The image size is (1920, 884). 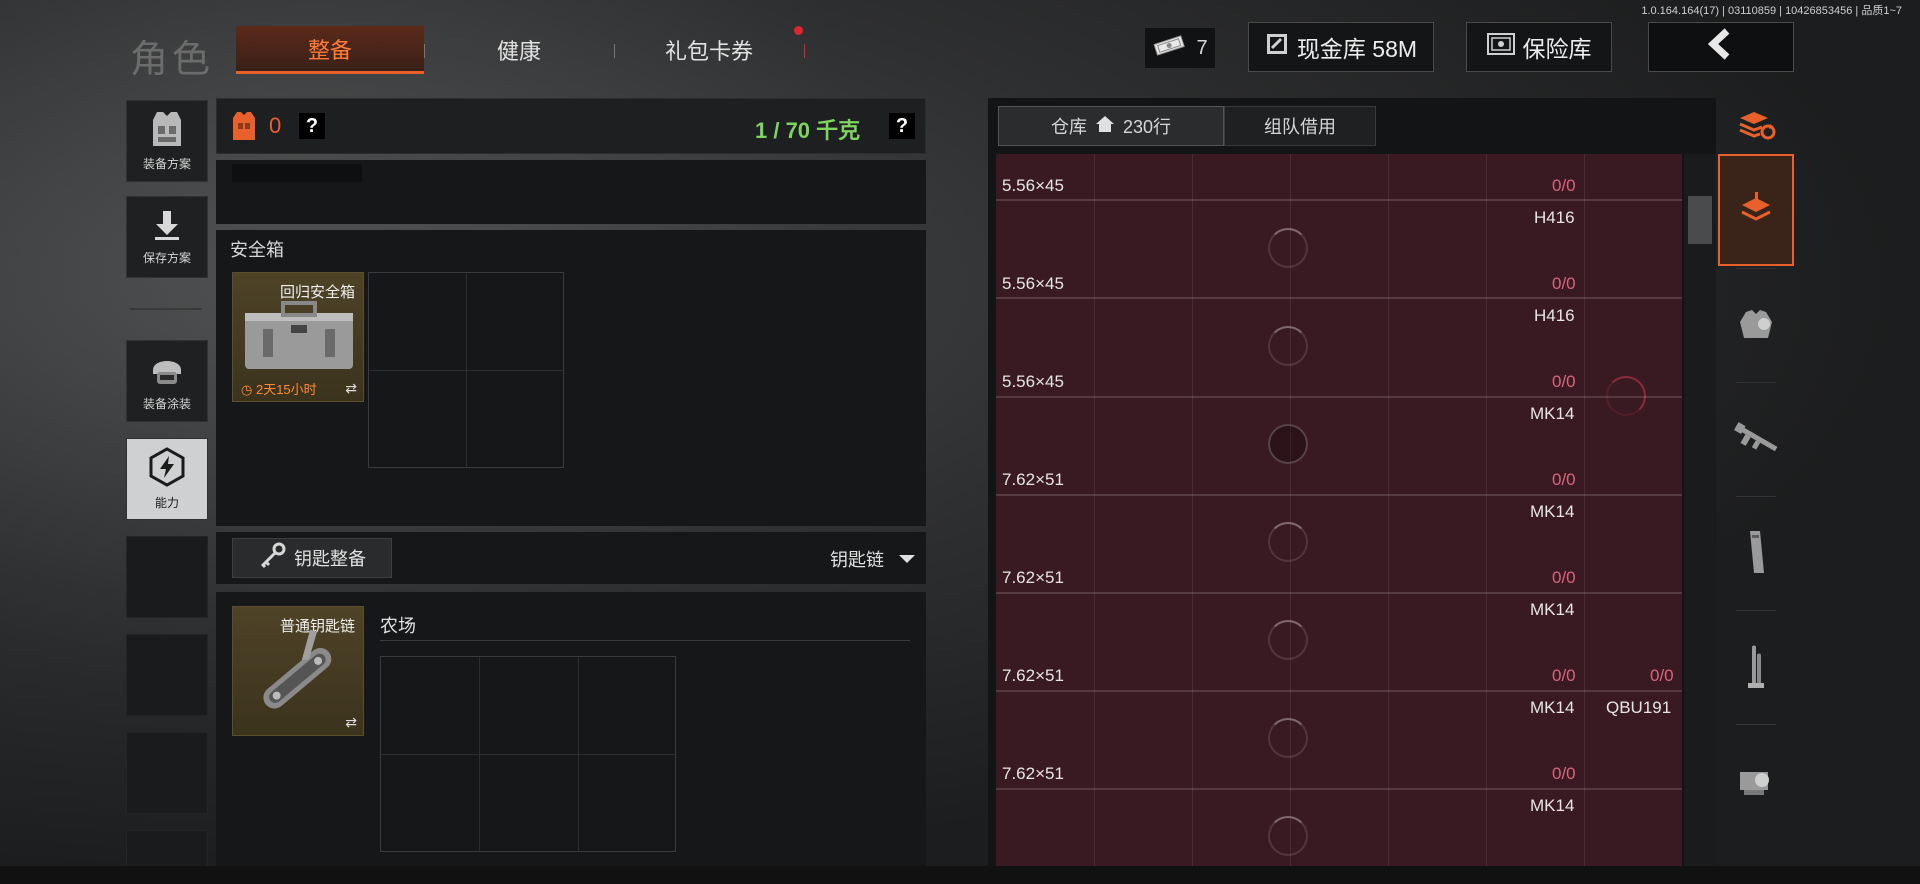 I want to click on safebox-grid, so click(x=466, y=370).